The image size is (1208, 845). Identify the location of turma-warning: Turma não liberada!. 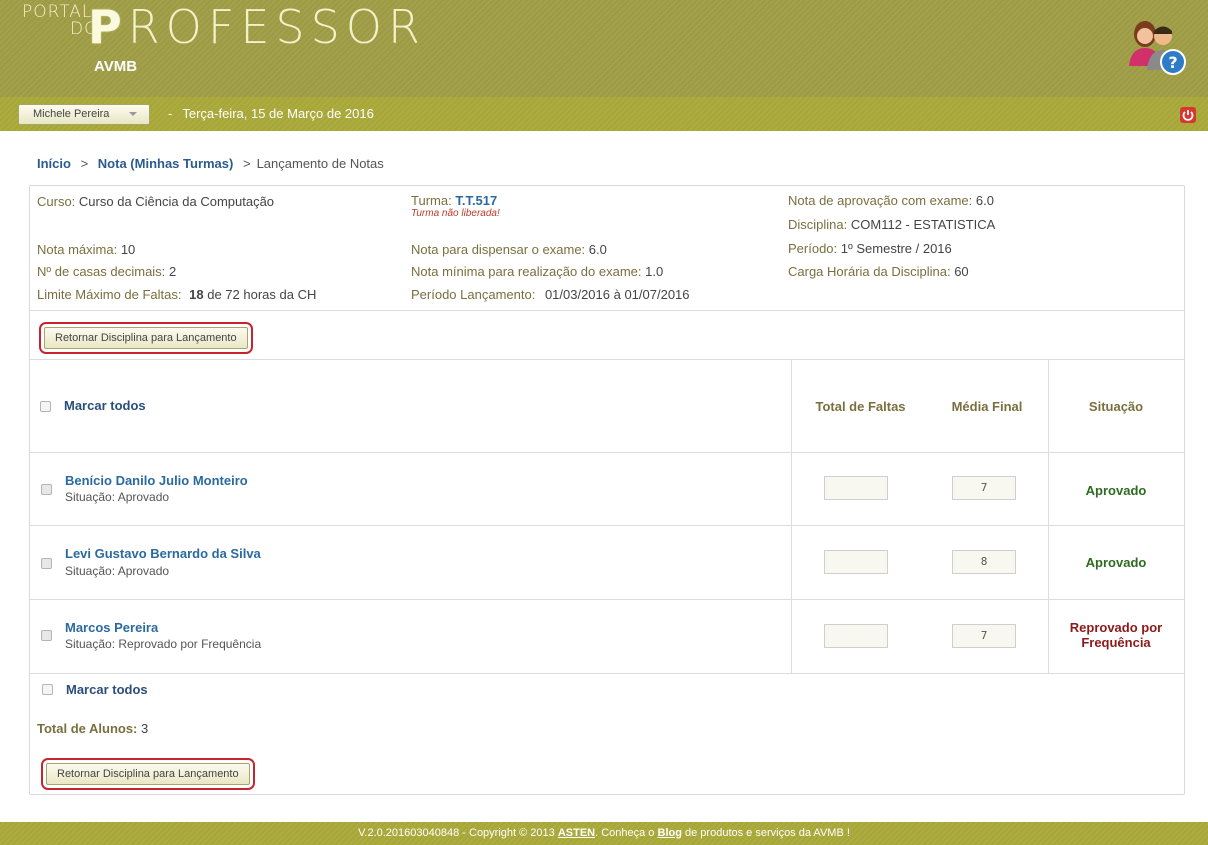
(455, 213).